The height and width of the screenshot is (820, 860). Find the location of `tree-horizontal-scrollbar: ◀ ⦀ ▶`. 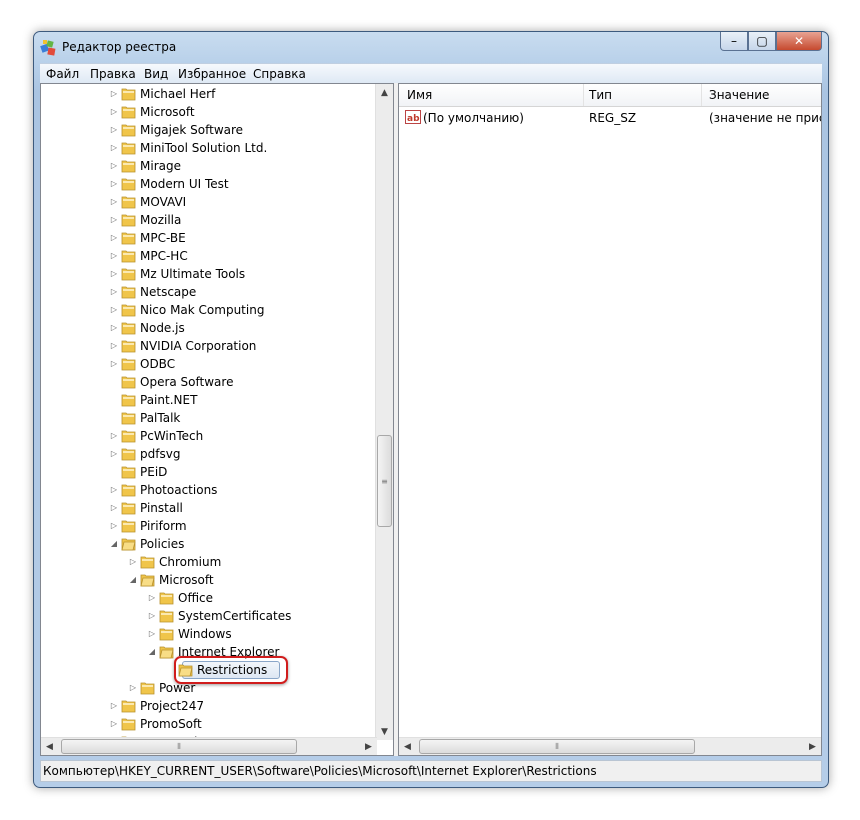

tree-horizontal-scrollbar: ◀ ⦀ ▶ is located at coordinates (209, 746).